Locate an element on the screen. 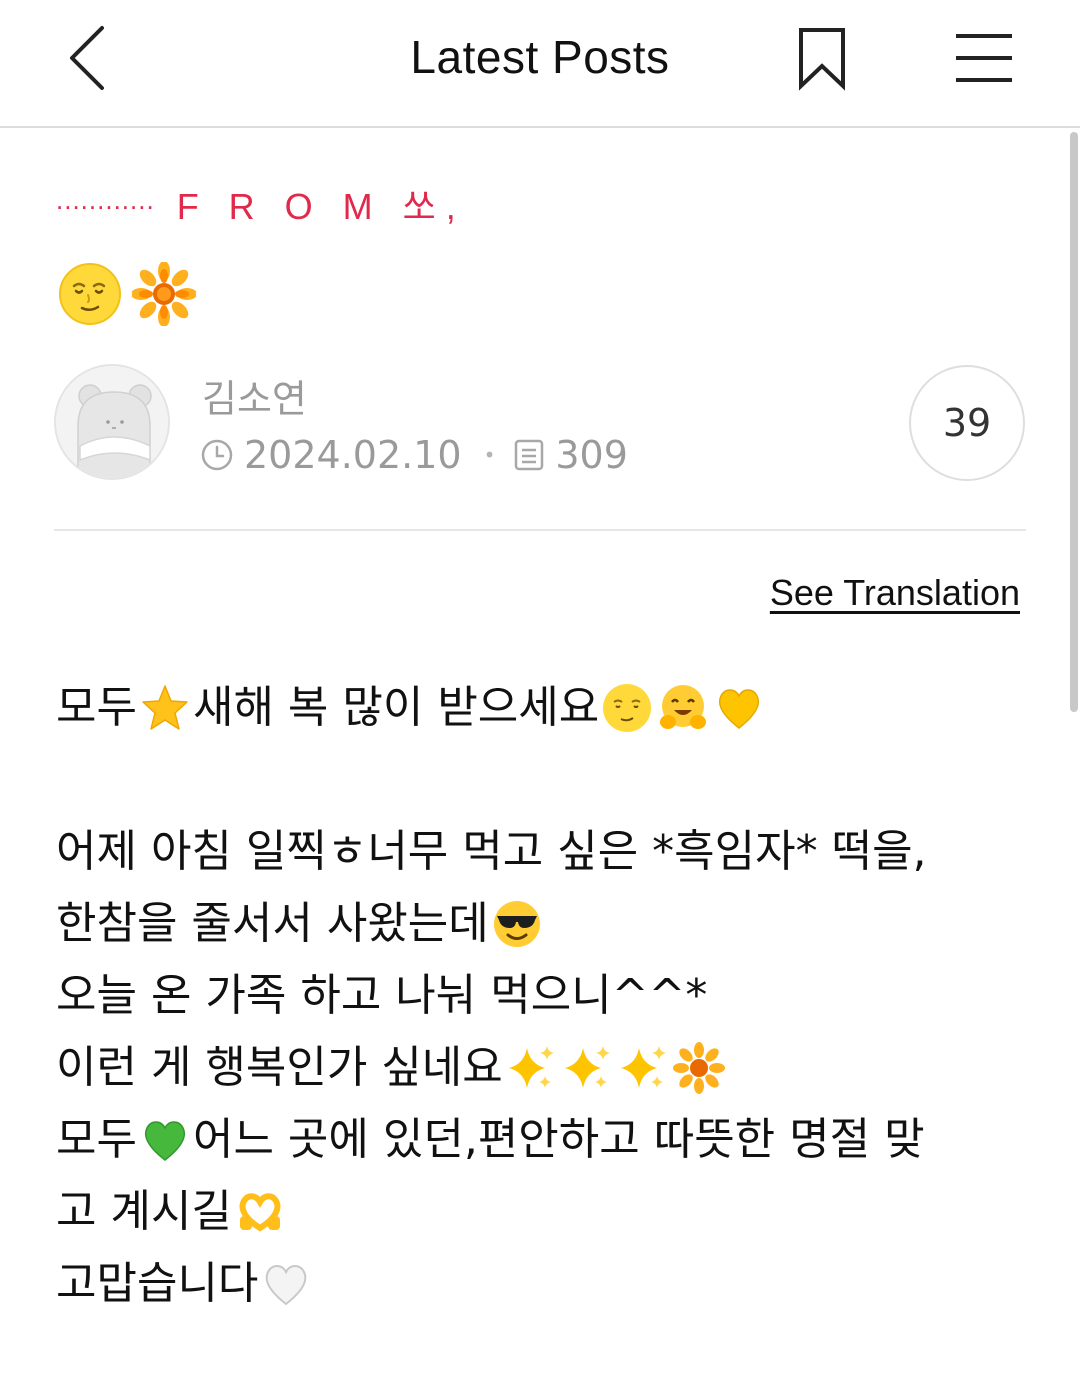 This screenshot has width=1080, height=1387. body-text: 고 계시길 is located at coordinates (144, 1211).